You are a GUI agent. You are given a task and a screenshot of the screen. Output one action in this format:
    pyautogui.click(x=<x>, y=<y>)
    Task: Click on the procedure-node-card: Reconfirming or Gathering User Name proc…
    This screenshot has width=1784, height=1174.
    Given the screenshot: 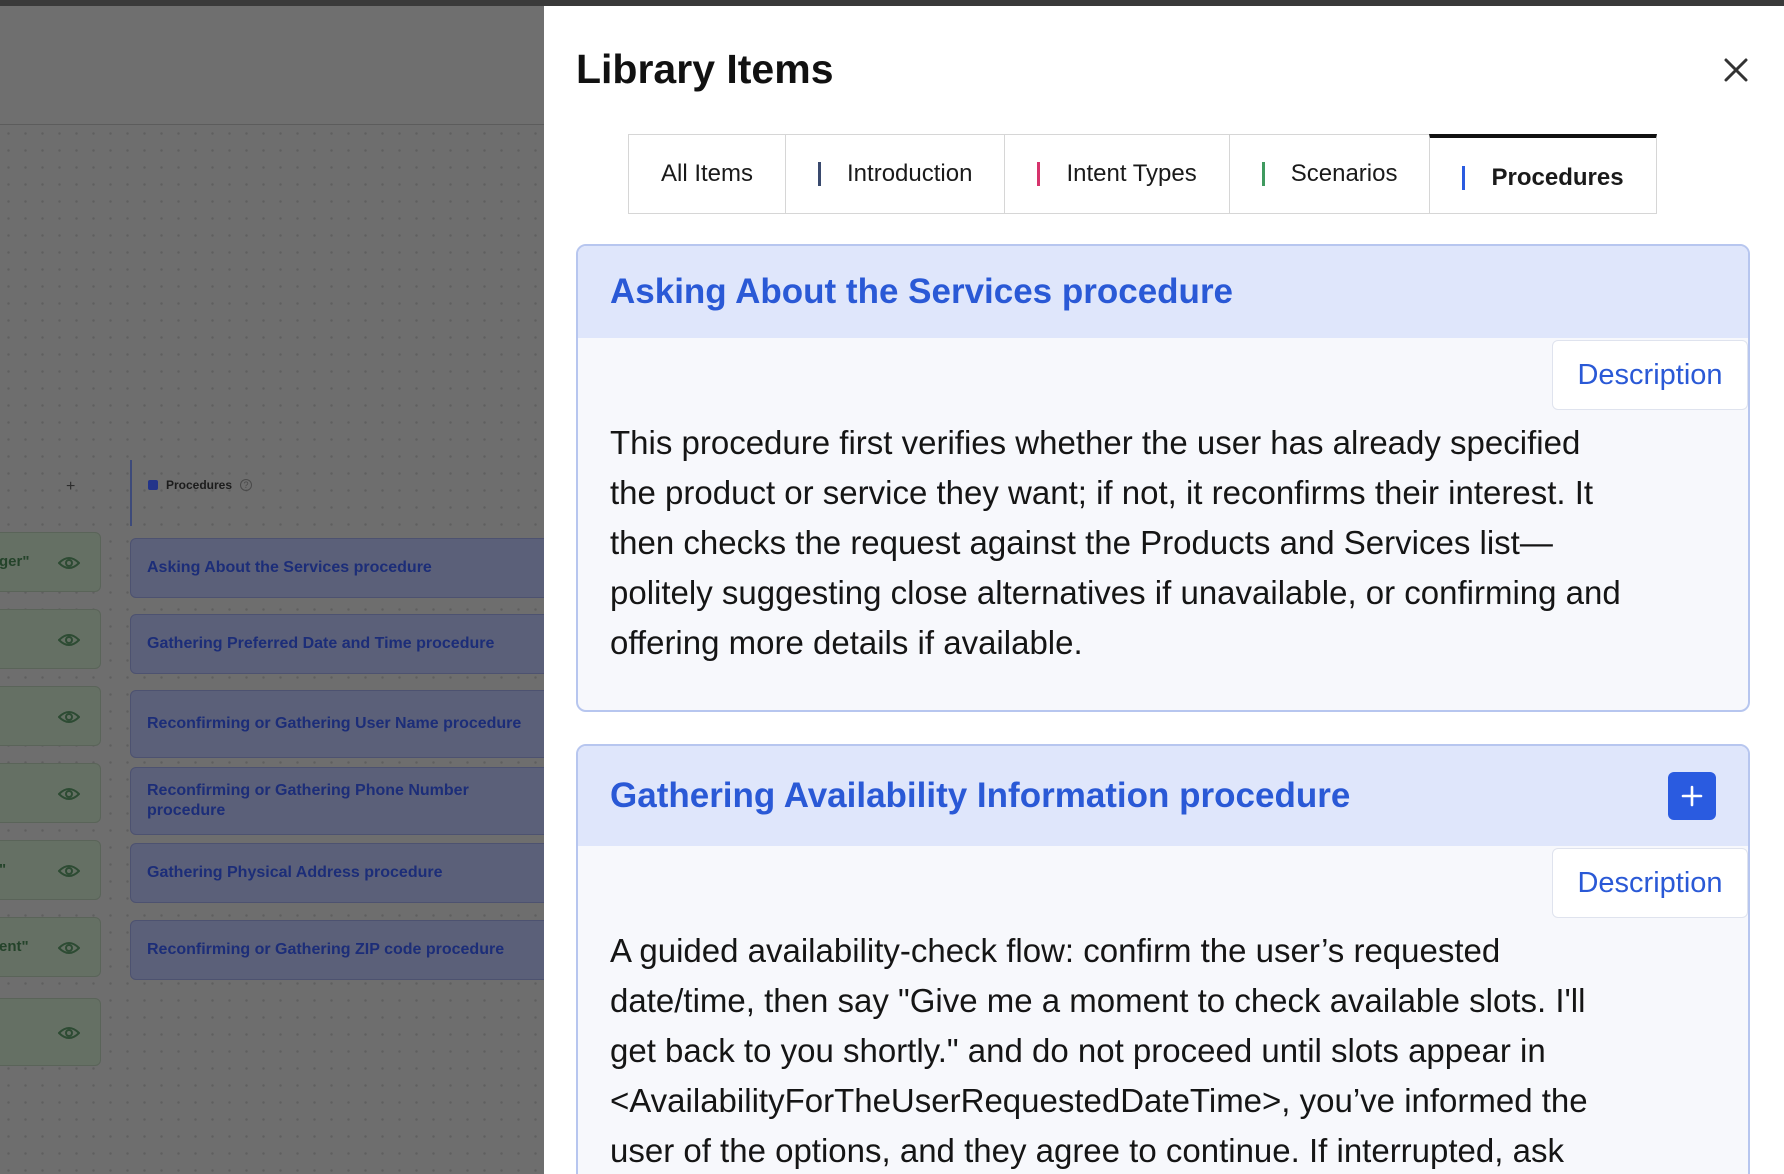 What is the action you would take?
    pyautogui.click(x=337, y=724)
    